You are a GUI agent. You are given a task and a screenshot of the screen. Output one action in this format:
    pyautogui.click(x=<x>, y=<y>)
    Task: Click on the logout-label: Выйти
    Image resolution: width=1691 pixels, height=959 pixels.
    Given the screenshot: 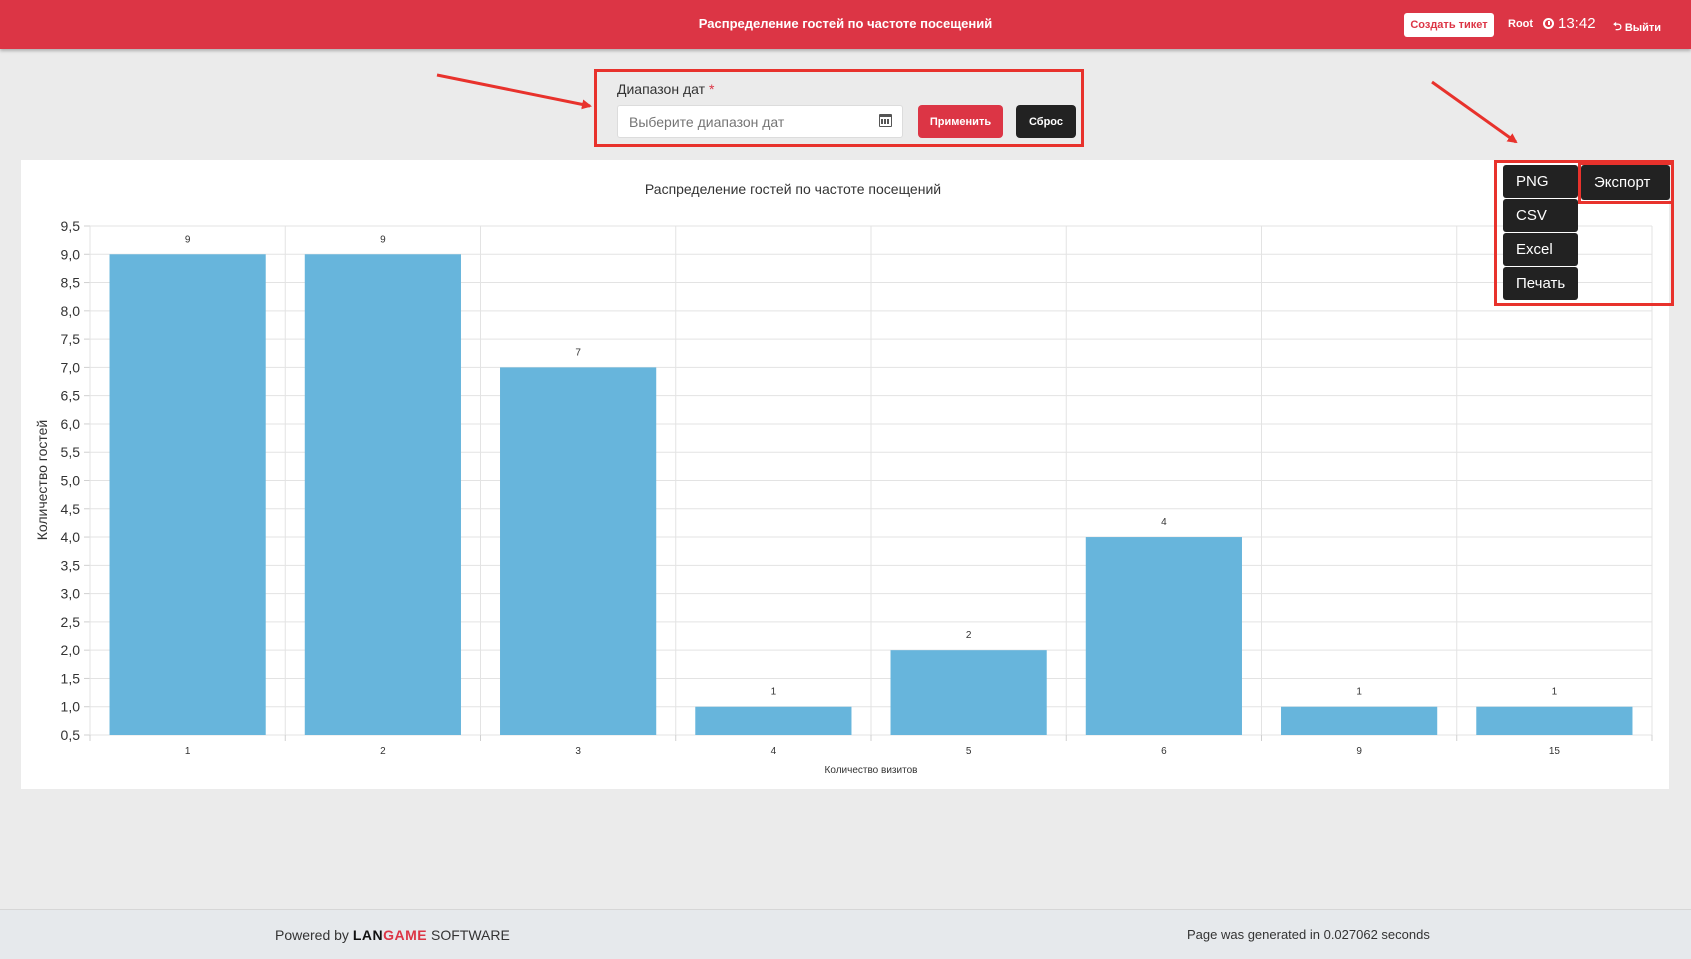 What is the action you would take?
    pyautogui.click(x=1643, y=27)
    